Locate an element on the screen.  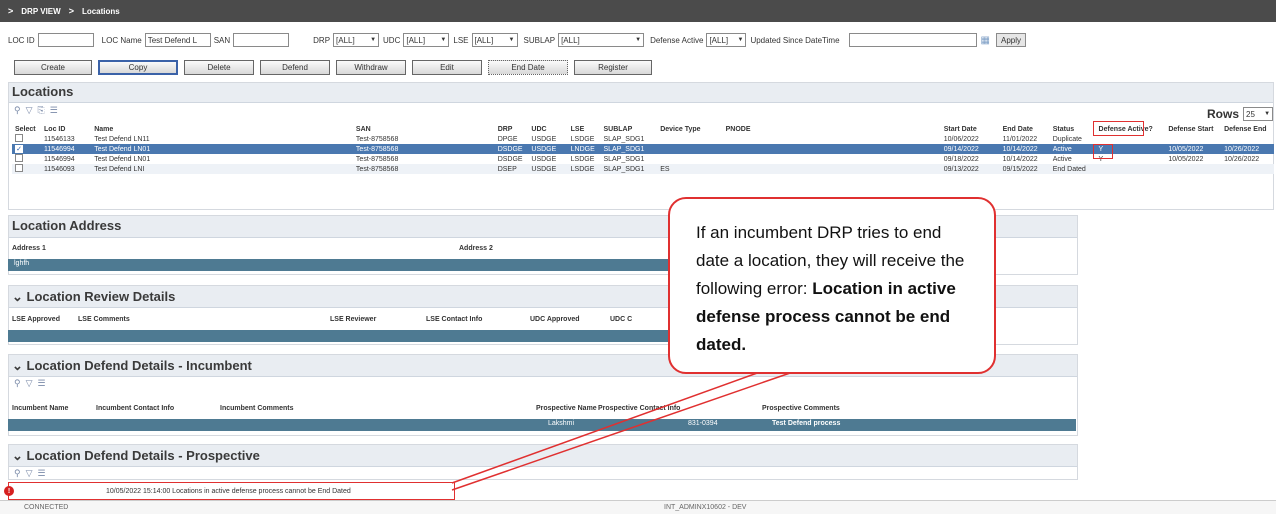
cell-status: Duplicate is located at coordinates (1067, 139).